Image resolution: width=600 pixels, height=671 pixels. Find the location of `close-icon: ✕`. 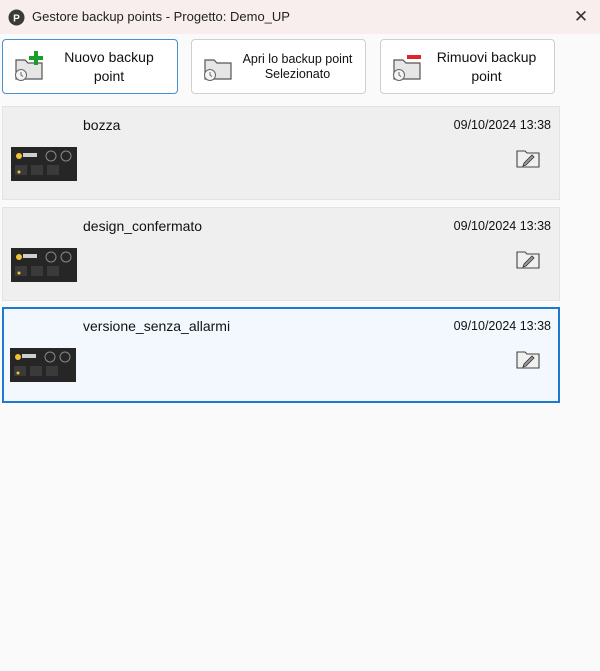

close-icon: ✕ is located at coordinates (581, 16).